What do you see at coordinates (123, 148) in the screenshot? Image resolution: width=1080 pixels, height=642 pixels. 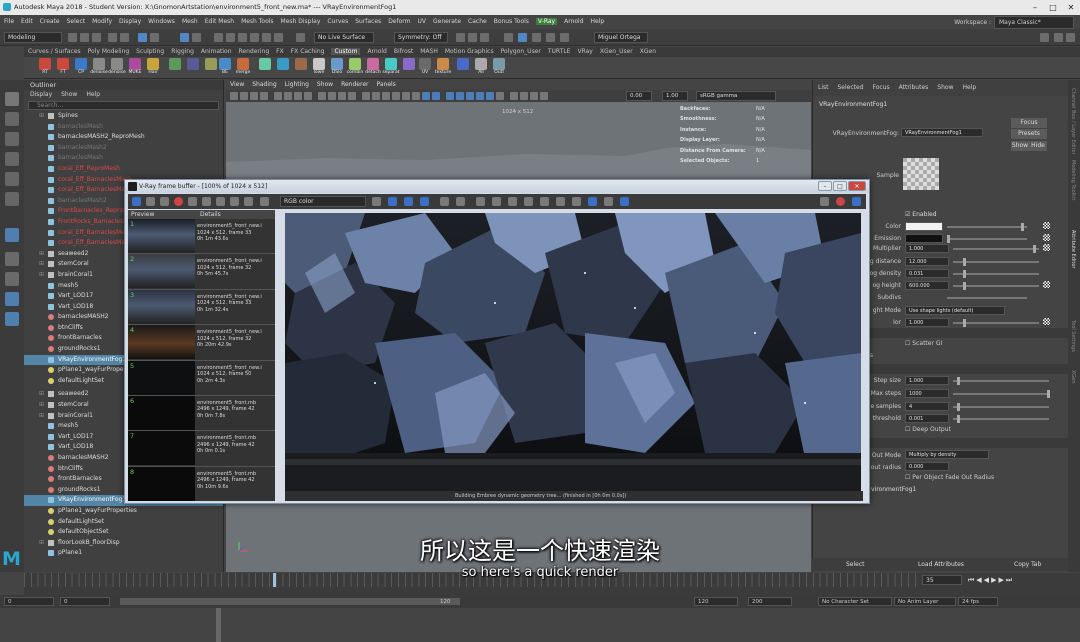 I see `outliner-item: barnaclesMash2` at bounding box center [123, 148].